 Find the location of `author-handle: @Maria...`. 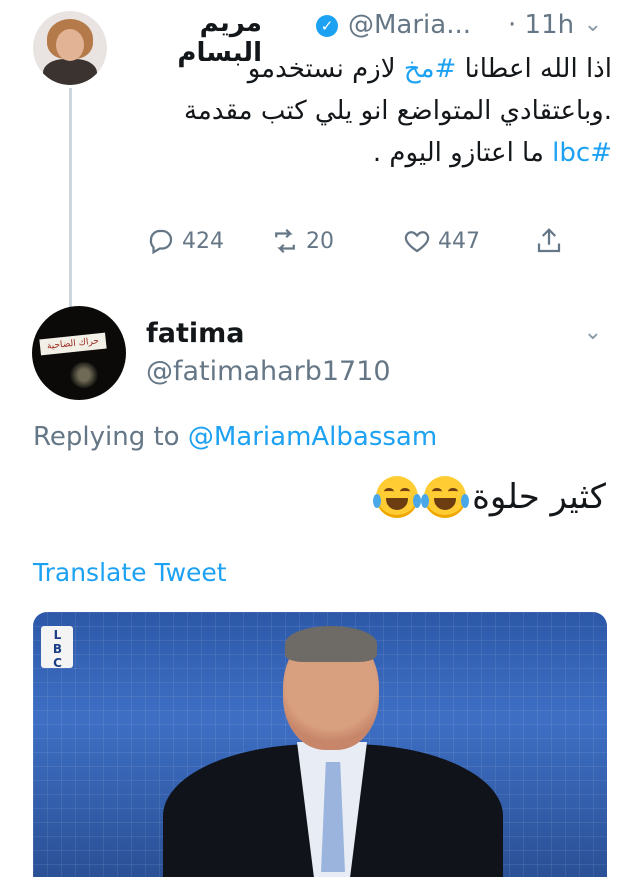

author-handle: @Maria... is located at coordinates (409, 25).